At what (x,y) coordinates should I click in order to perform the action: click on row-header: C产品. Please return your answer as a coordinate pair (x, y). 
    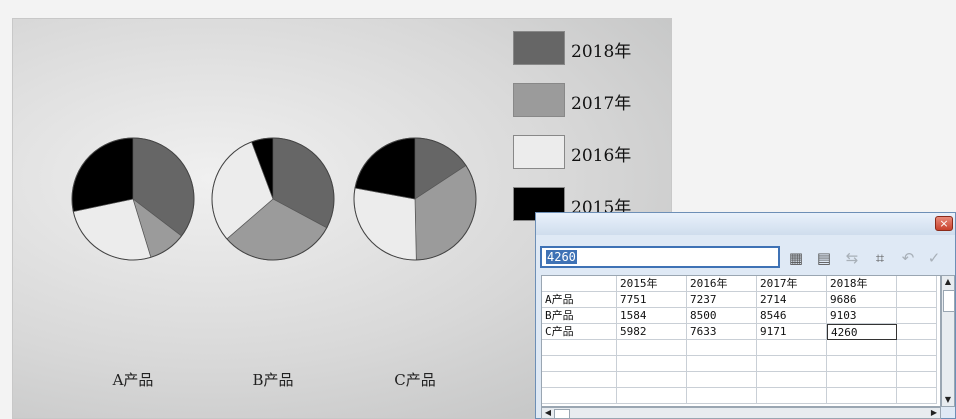
    Looking at the image, I should click on (579, 332).